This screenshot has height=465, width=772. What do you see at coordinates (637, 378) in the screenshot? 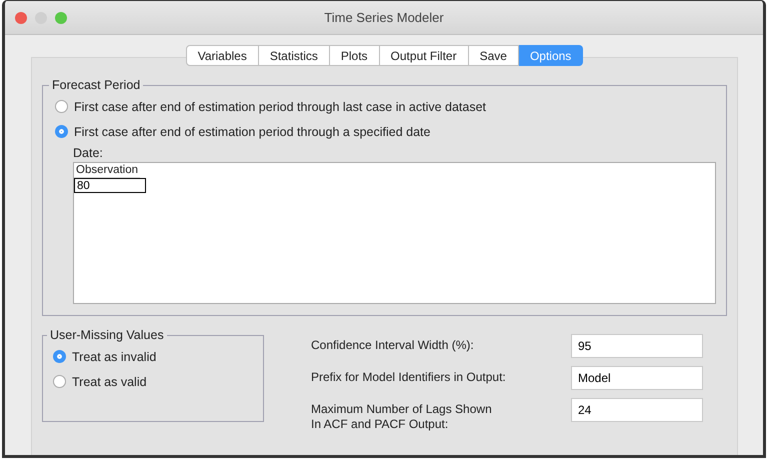
I see `input-field: Model` at bounding box center [637, 378].